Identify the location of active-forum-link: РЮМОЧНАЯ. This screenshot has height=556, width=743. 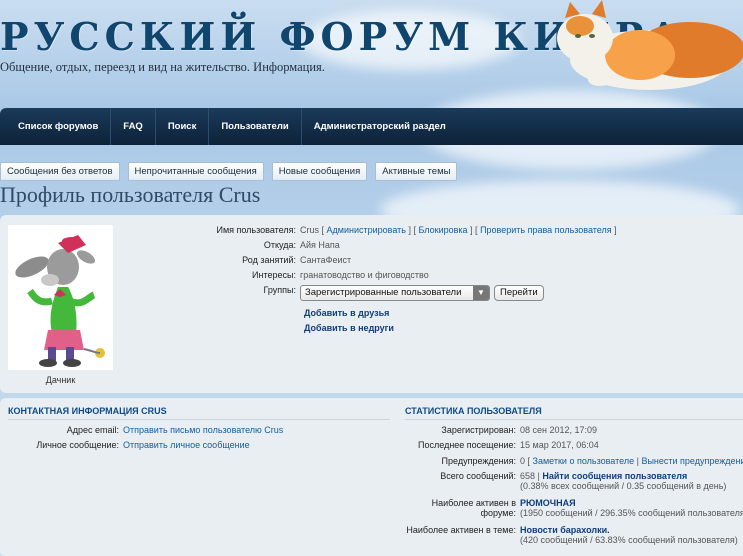
(548, 503).